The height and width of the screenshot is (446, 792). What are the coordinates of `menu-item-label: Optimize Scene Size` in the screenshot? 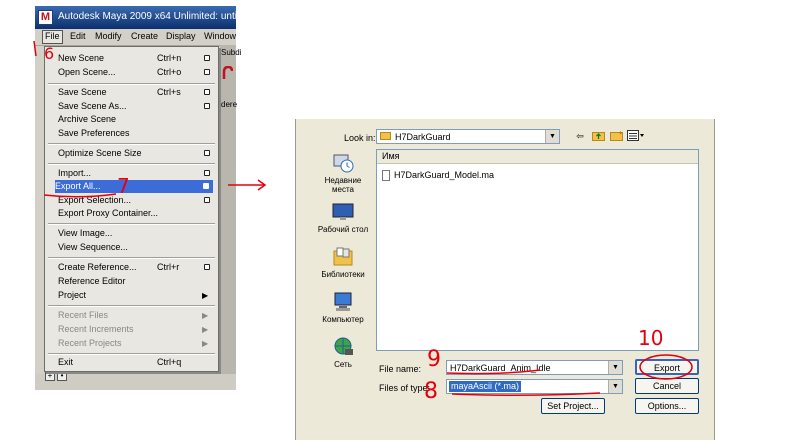 It's located at (100, 153).